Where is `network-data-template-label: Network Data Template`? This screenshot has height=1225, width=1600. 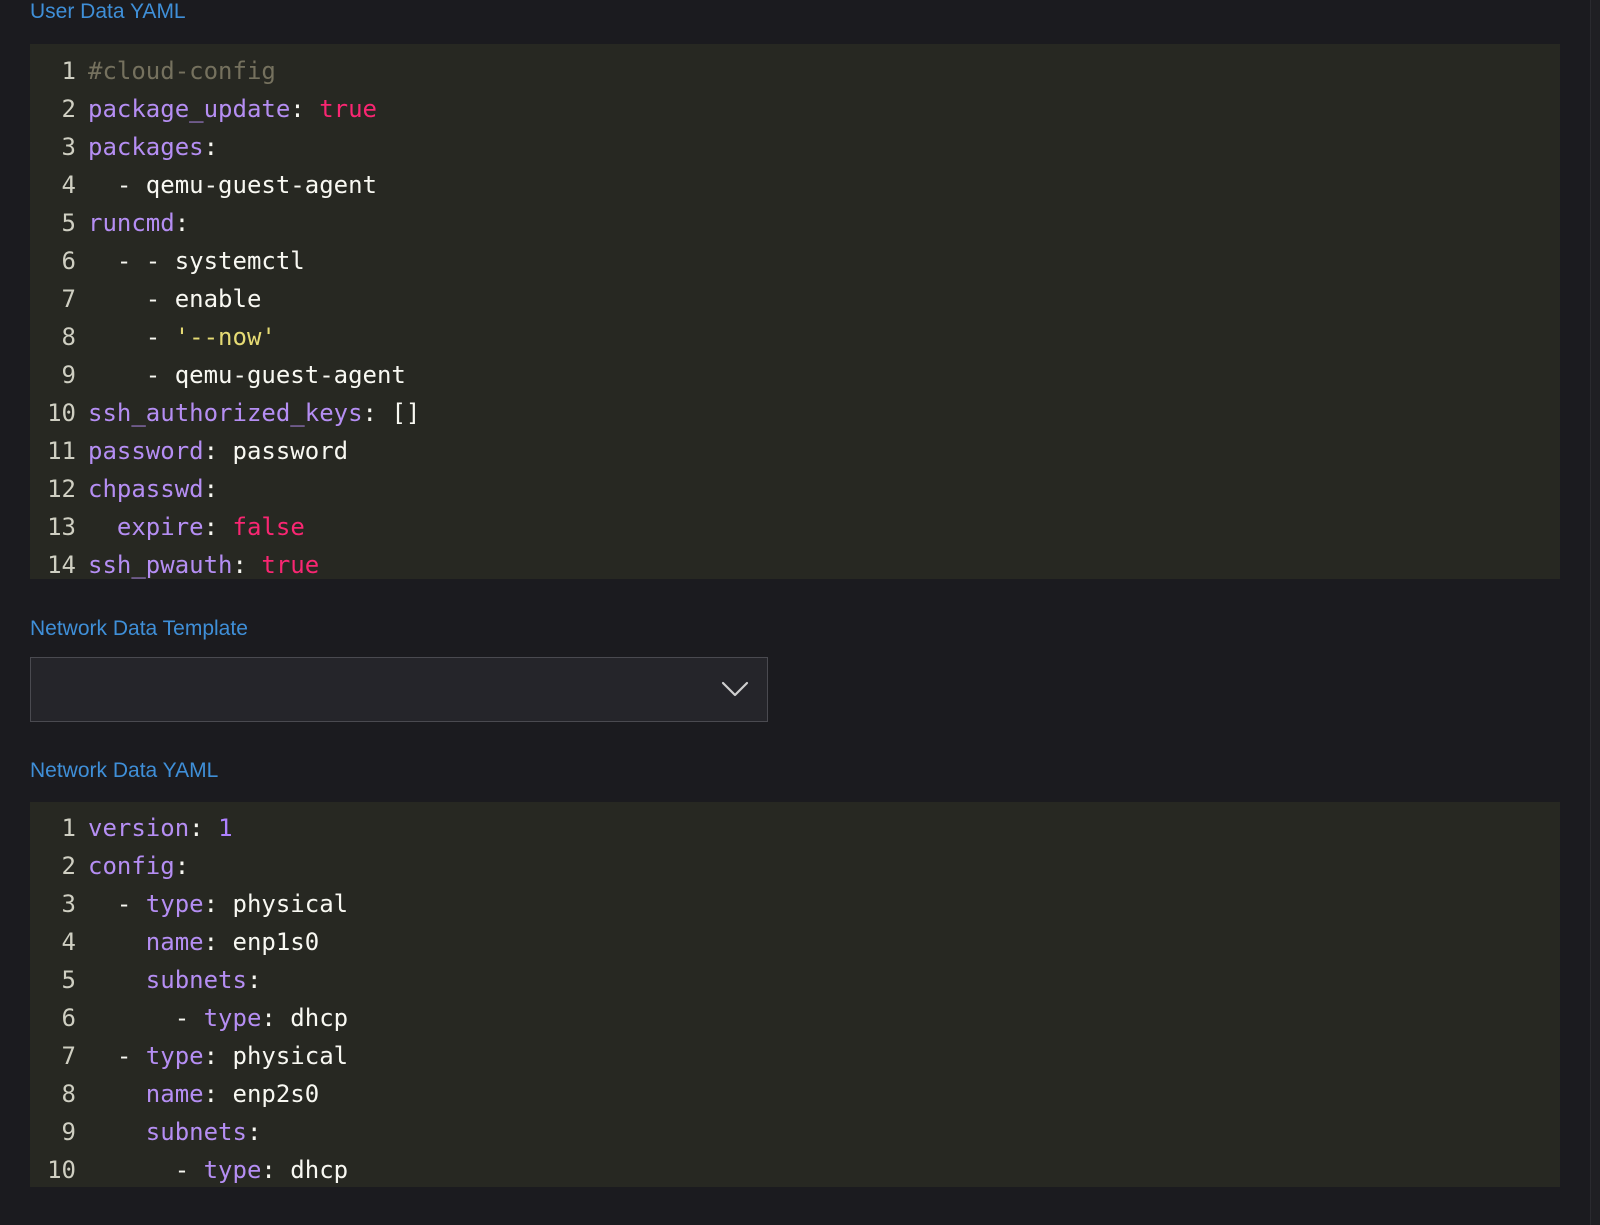 network-data-template-label: Network Data Template is located at coordinates (139, 628).